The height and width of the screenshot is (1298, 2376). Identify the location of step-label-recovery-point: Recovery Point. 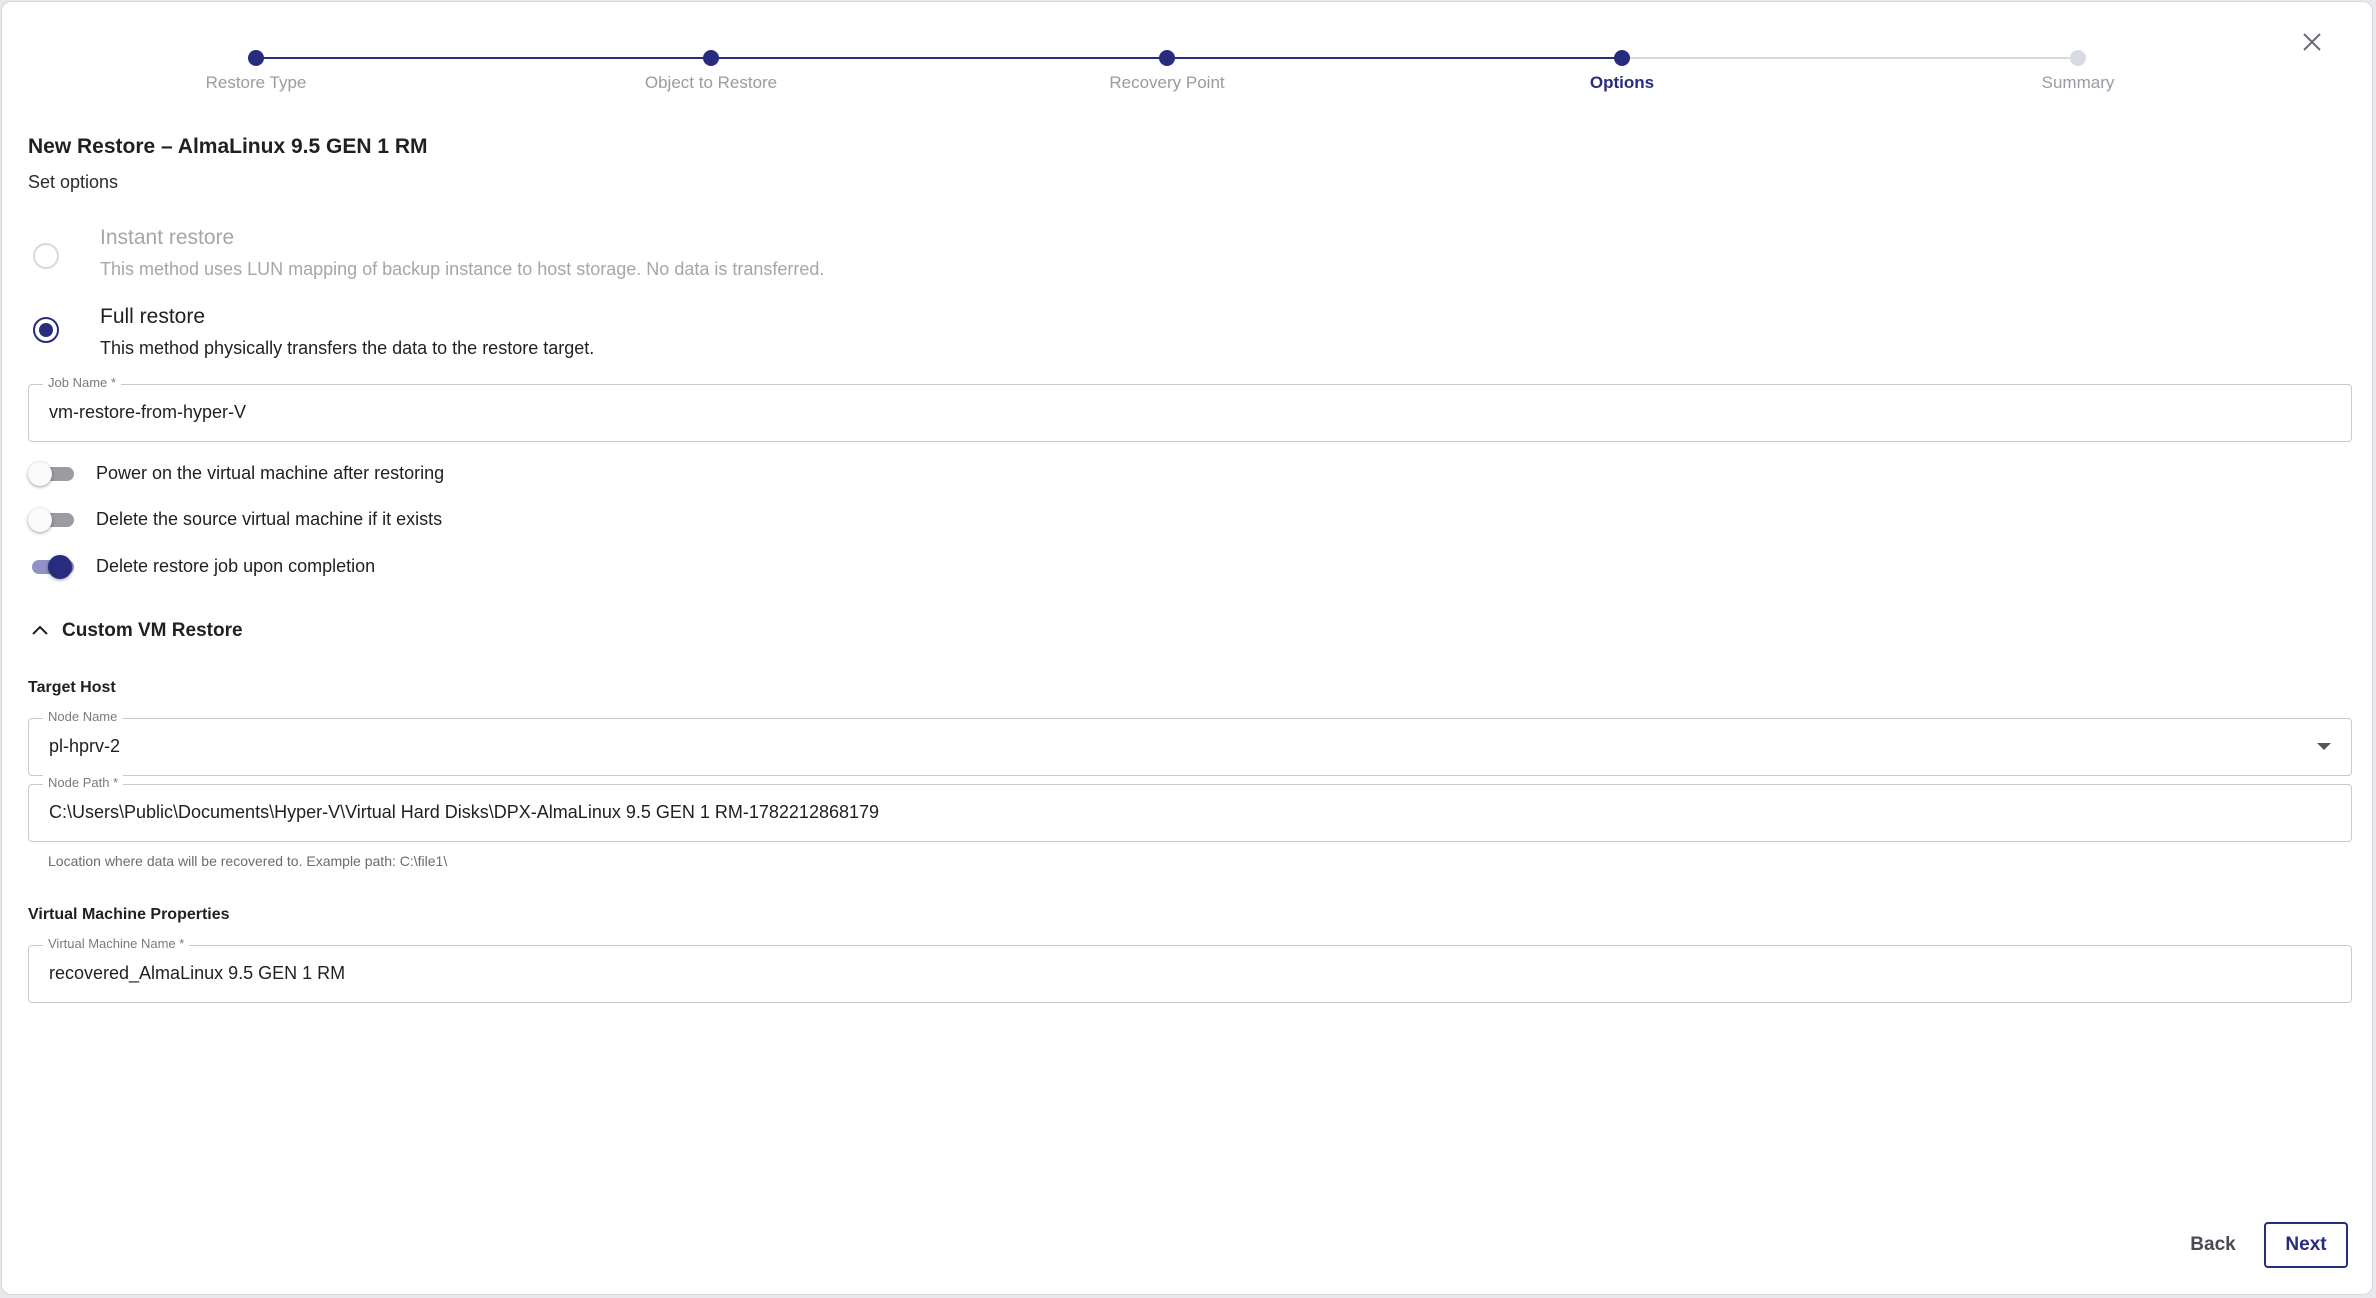
(1167, 82).